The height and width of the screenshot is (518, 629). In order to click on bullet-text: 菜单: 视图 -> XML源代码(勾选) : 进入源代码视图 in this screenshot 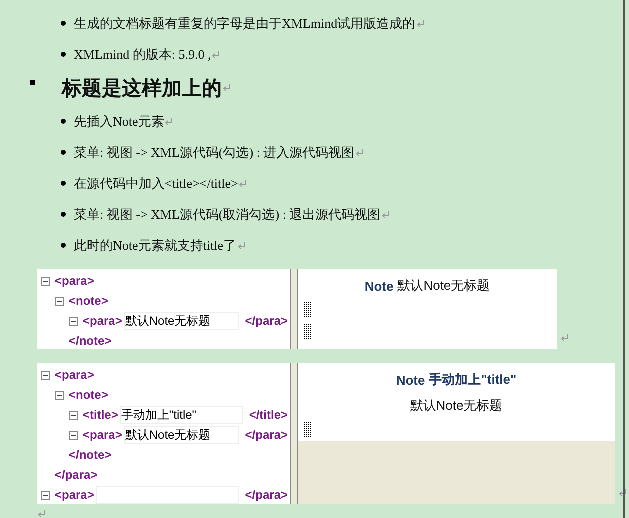, I will do `click(214, 153)`.